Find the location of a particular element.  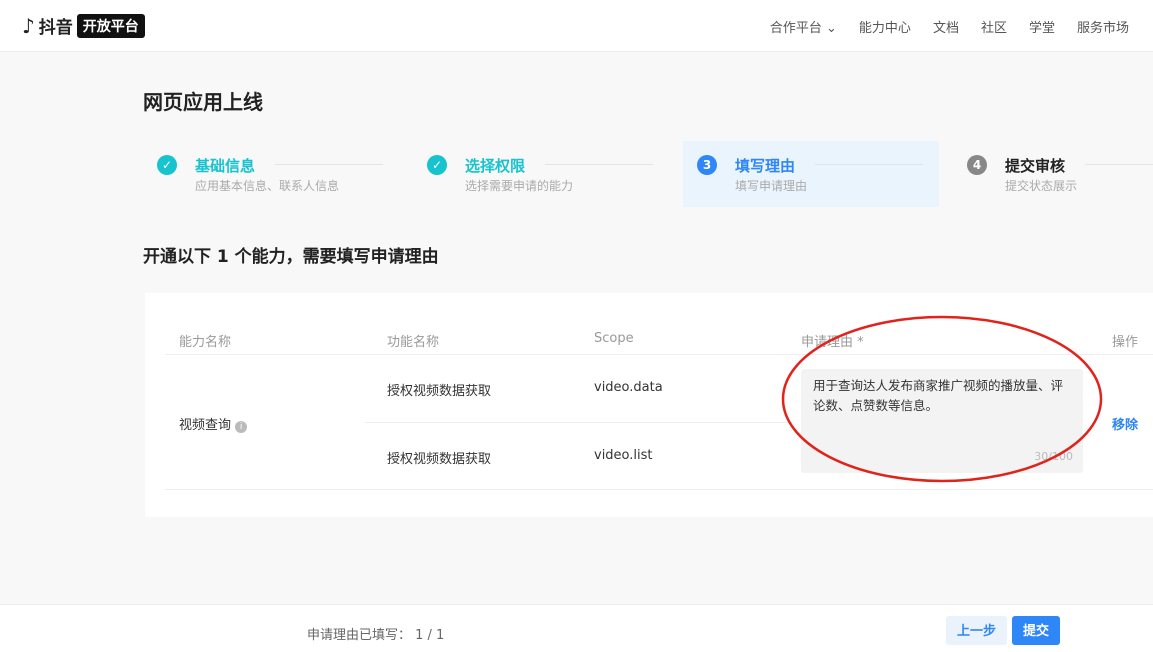

ability-name: 视频查询 i is located at coordinates (213, 423).